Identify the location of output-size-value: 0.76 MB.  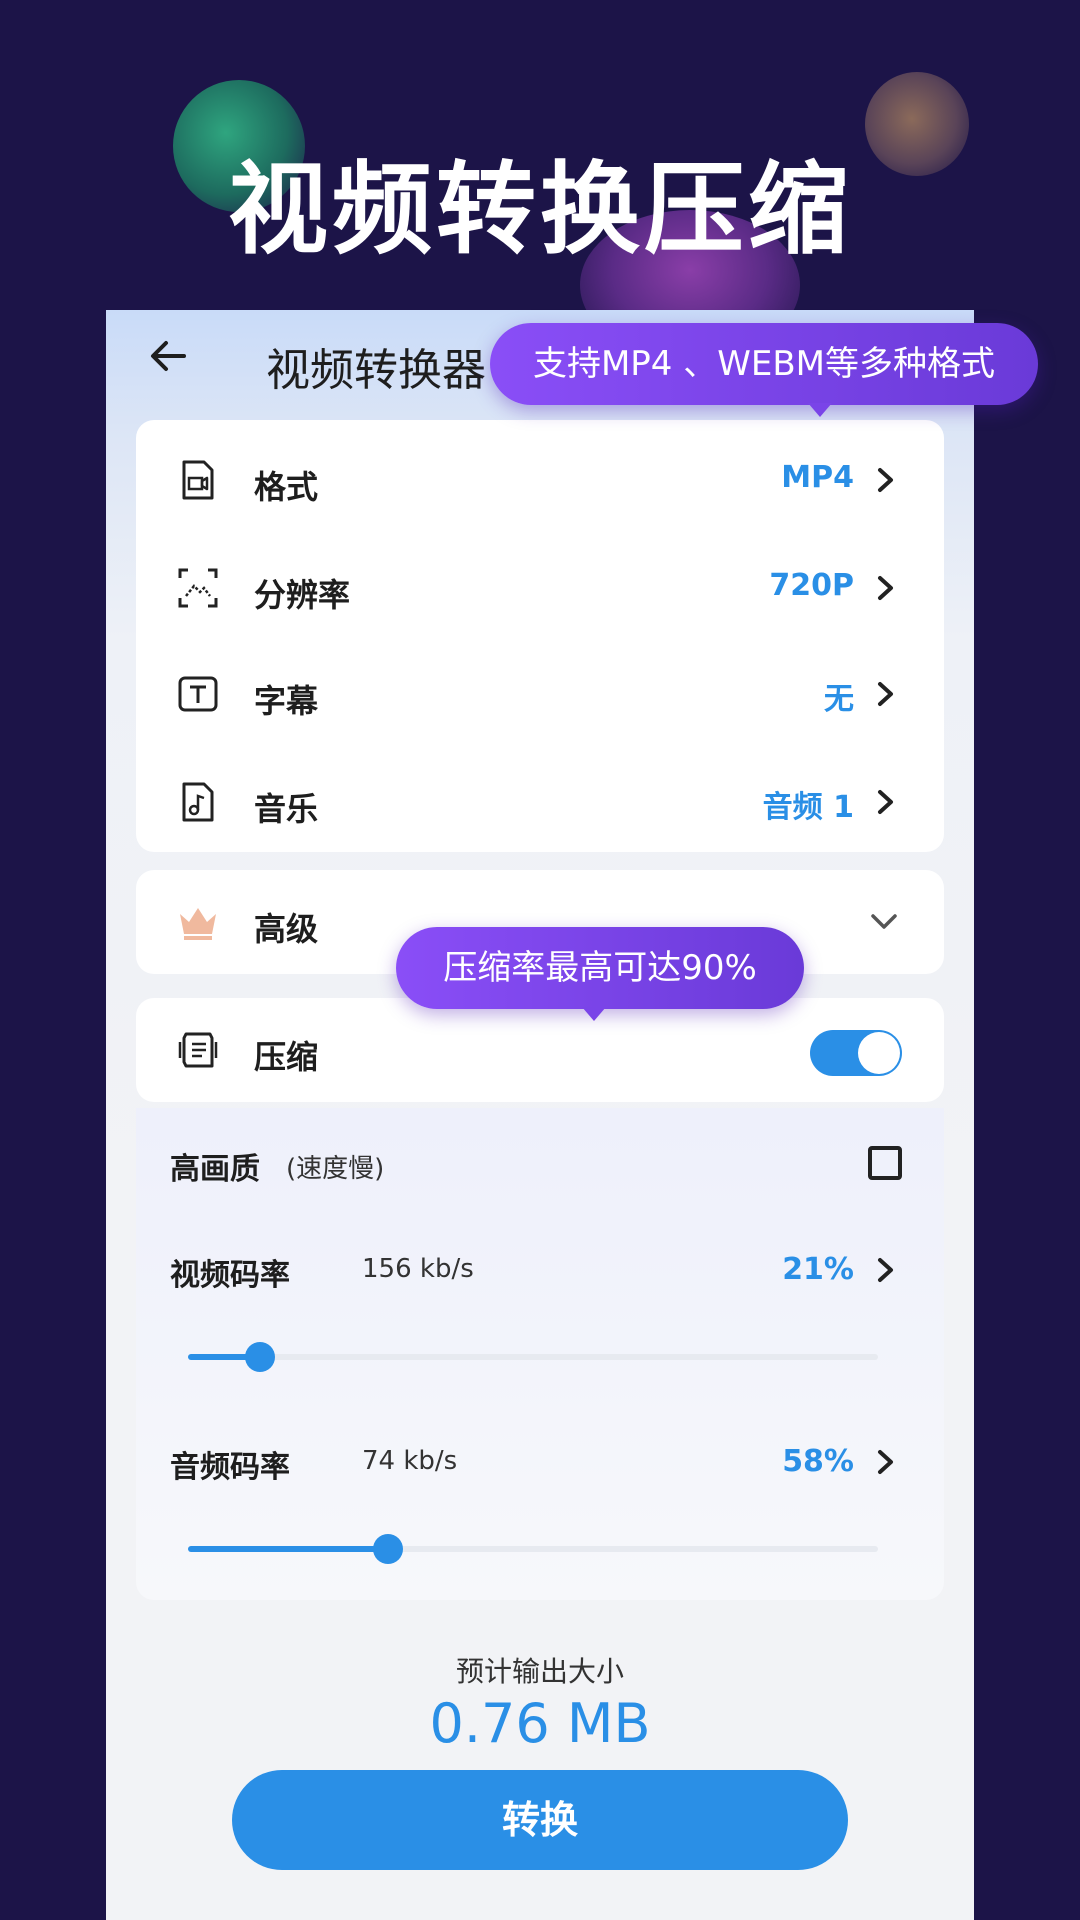
(540, 1723).